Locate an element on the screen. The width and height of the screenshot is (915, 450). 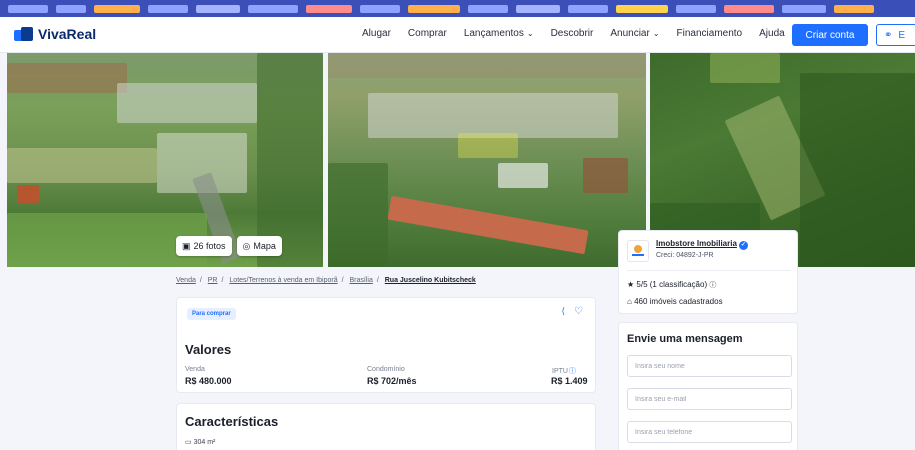
menu-item-descobrir: Descobrir is located at coordinates (572, 33).